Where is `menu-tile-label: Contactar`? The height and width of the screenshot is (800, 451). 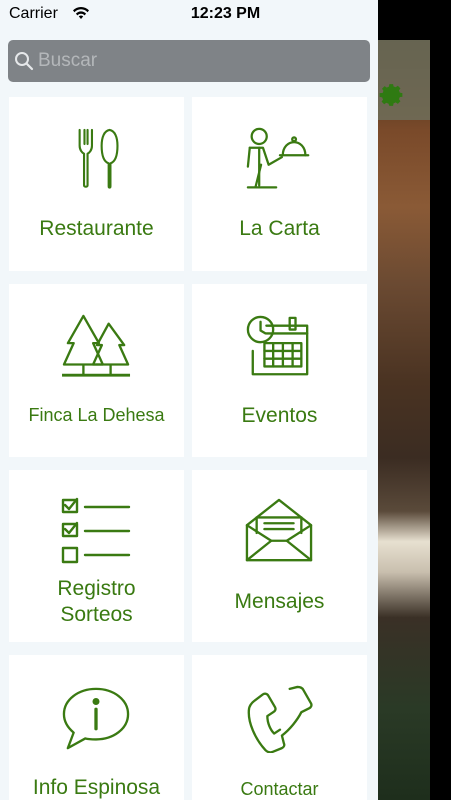
menu-tile-label: Contactar is located at coordinates (279, 789).